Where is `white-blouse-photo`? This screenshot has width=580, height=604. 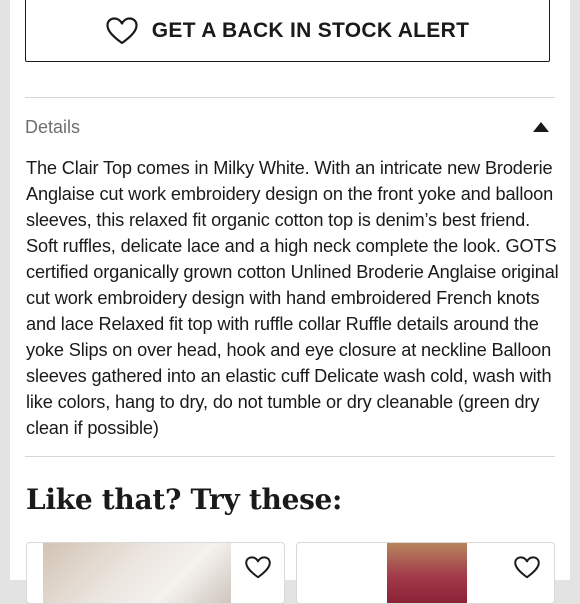 white-blouse-photo is located at coordinates (137, 573).